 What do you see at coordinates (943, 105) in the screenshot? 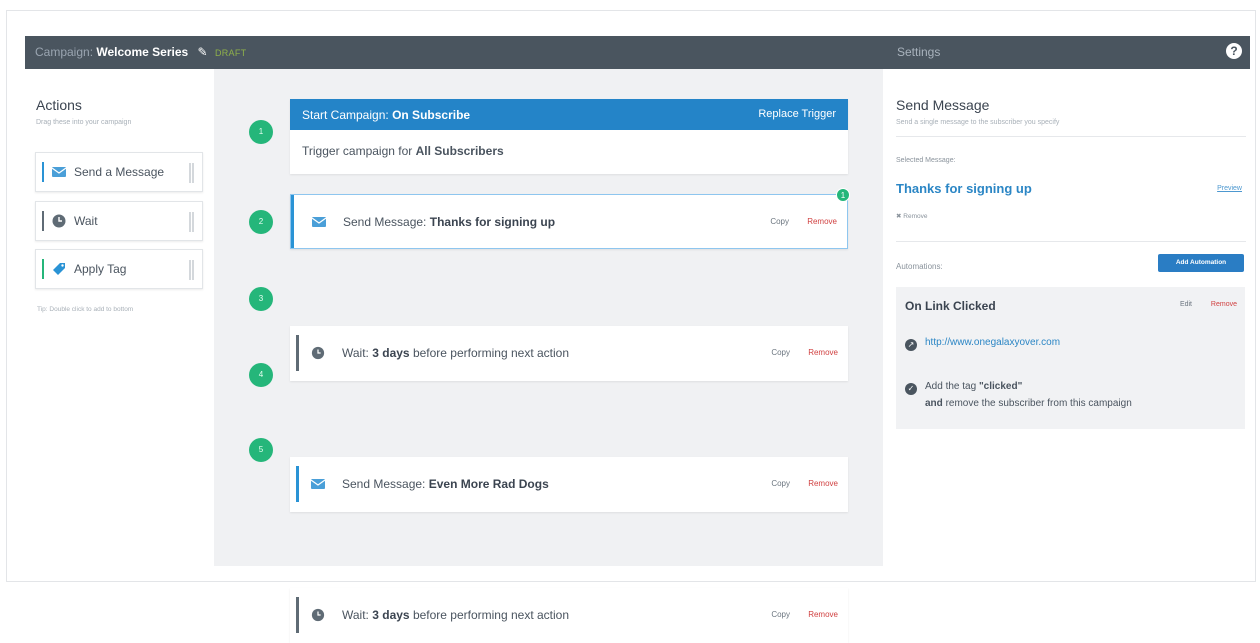
I see `settings-title: Send Message` at bounding box center [943, 105].